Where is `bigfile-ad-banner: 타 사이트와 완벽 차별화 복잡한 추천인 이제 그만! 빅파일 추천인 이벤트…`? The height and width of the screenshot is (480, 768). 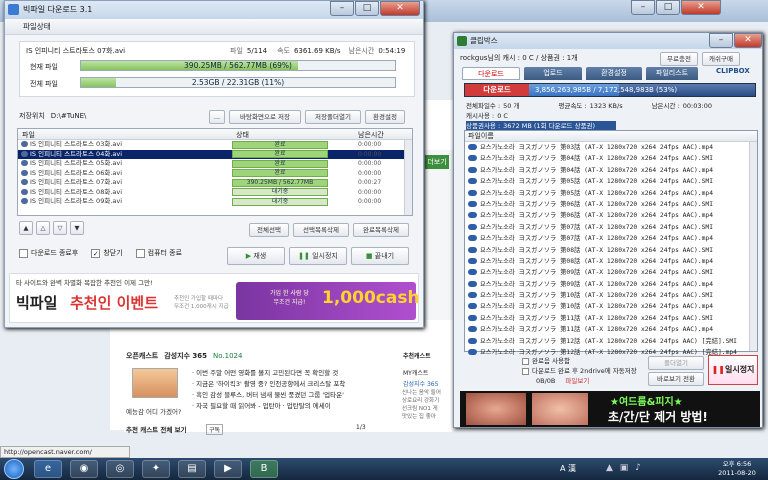
bigfile-ad-banner: 타 사이트와 완벽 차별화 복잡한 추천인 이제 그만! 빅파일 추천인 이벤트… is located at coordinates (214, 298).